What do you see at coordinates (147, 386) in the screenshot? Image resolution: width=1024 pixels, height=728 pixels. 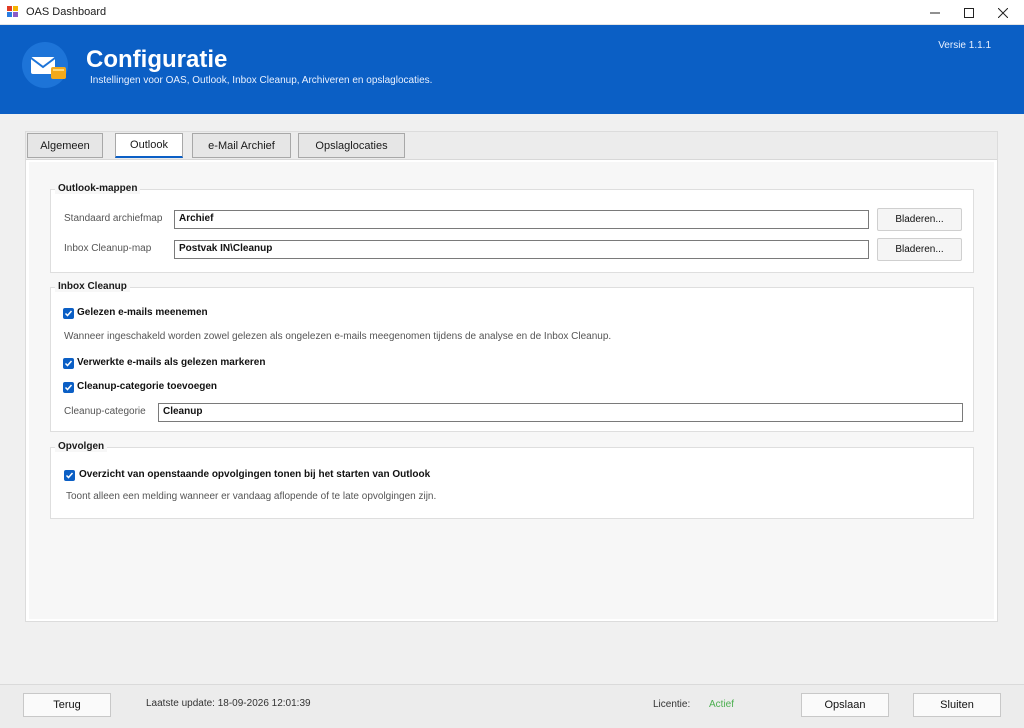 I see `categorie-checkbox-label: Cleanup-categorie toevoegen` at bounding box center [147, 386].